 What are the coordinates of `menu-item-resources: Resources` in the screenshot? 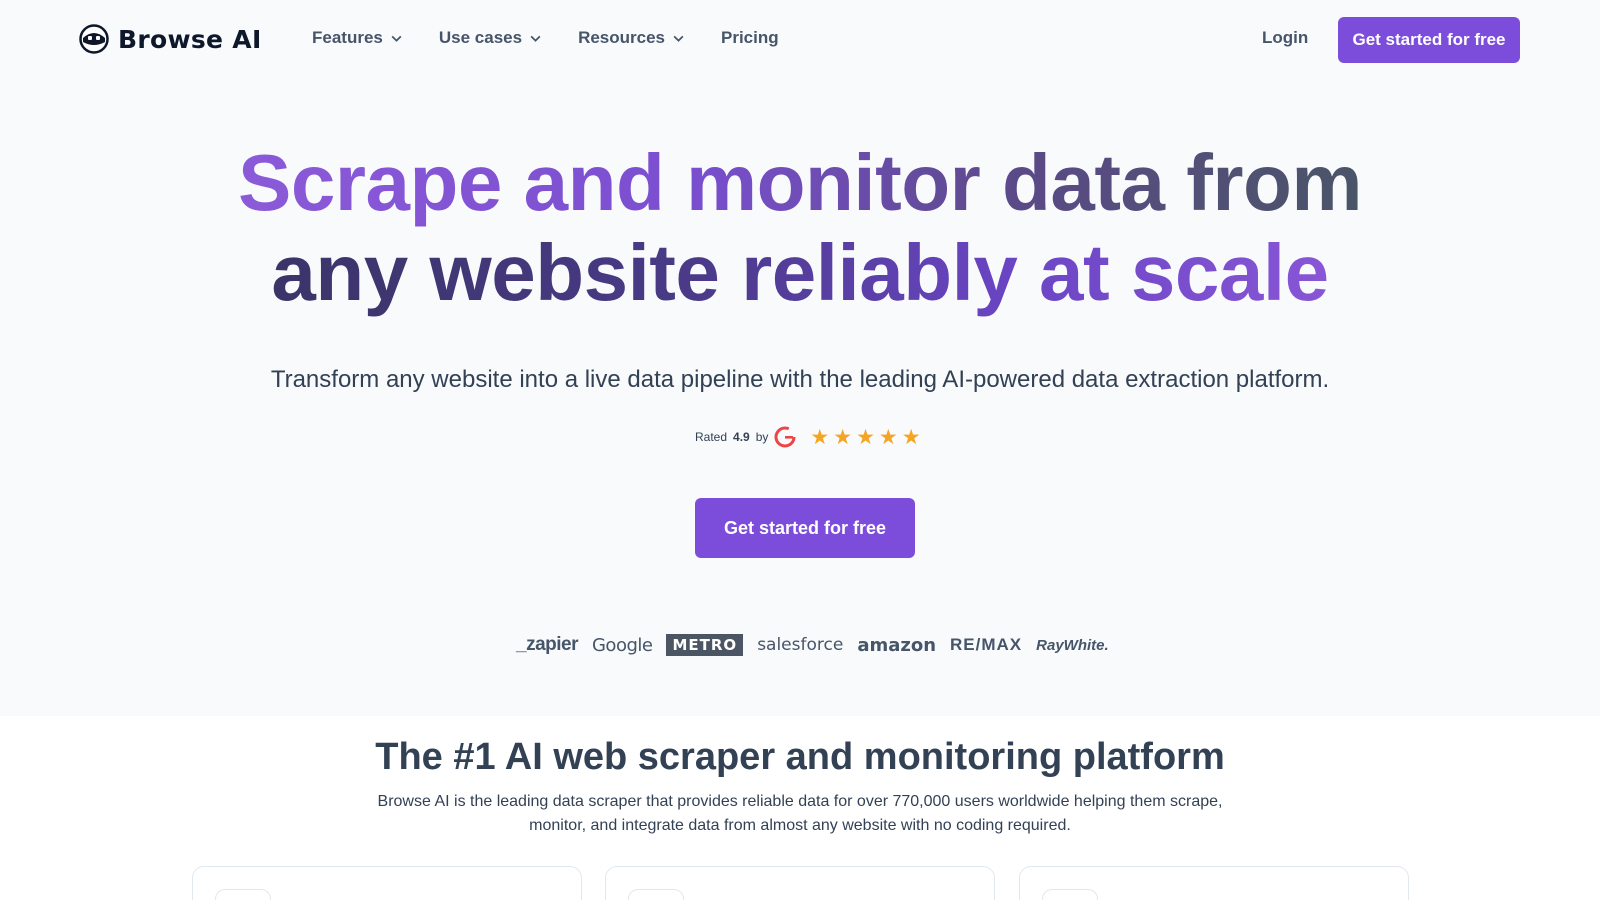 It's located at (631, 38).